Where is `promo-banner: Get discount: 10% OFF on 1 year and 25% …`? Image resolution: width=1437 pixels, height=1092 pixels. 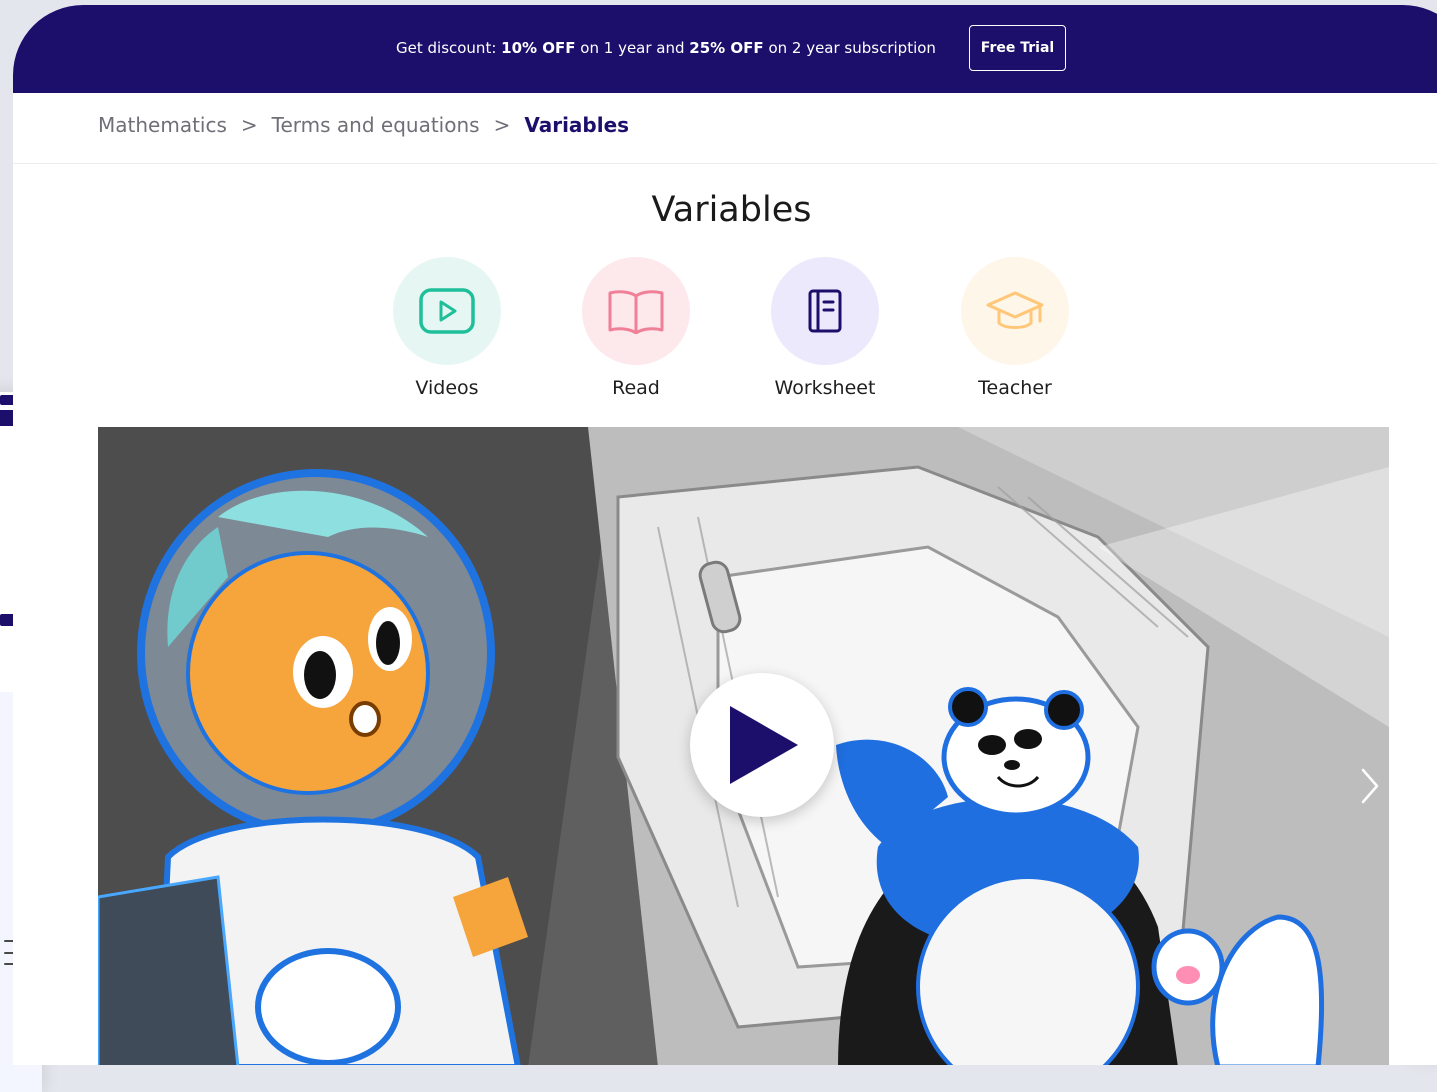
promo-banner: Get discount: 10% OFF on 1 year and 25% … is located at coordinates (725, 49).